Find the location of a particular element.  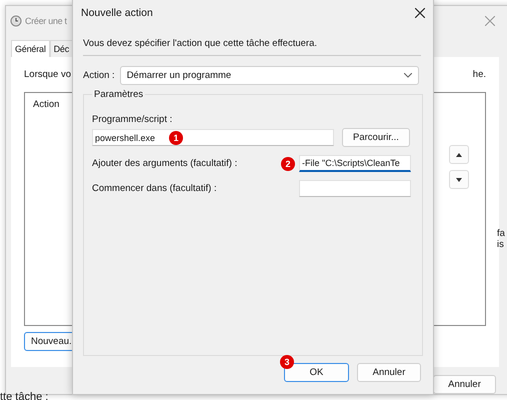

tab: Déc is located at coordinates (62, 49).